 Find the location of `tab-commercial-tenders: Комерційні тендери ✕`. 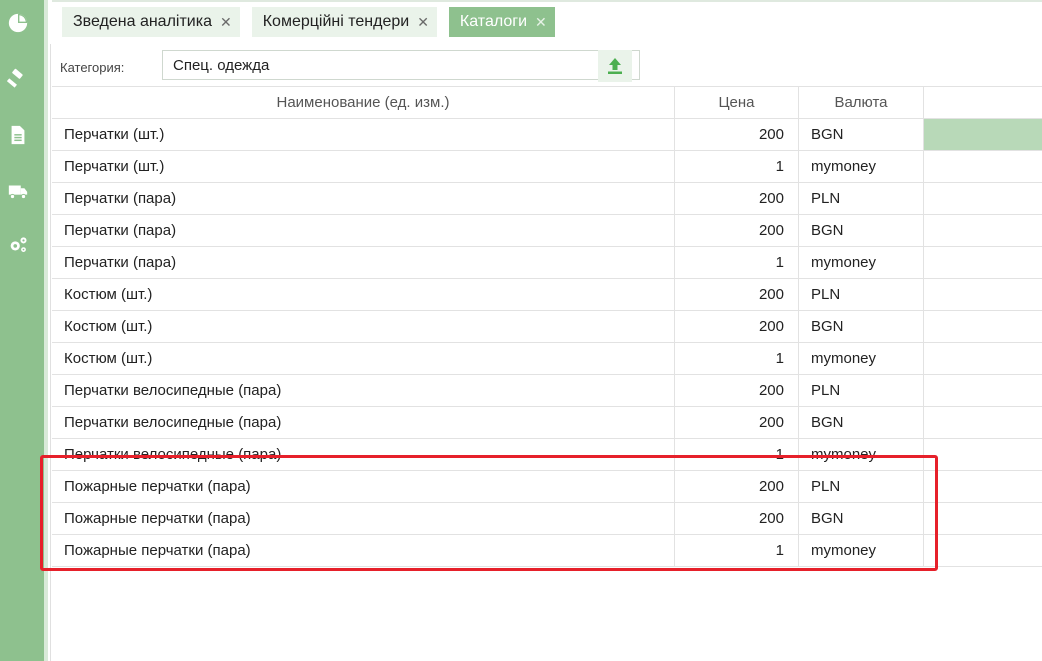

tab-commercial-tenders: Комерційні тендери ✕ is located at coordinates (344, 22).